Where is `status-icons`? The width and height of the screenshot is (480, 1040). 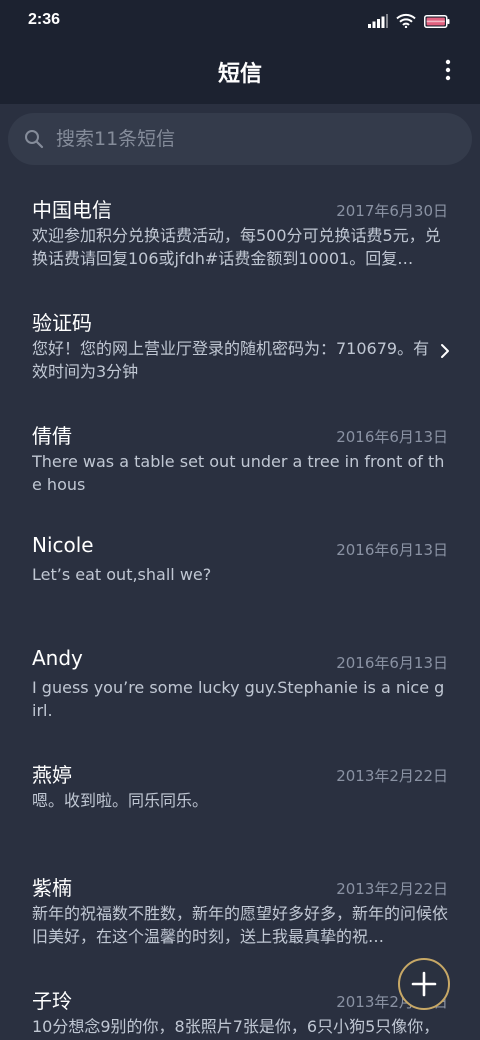 status-icons is located at coordinates (409, 20).